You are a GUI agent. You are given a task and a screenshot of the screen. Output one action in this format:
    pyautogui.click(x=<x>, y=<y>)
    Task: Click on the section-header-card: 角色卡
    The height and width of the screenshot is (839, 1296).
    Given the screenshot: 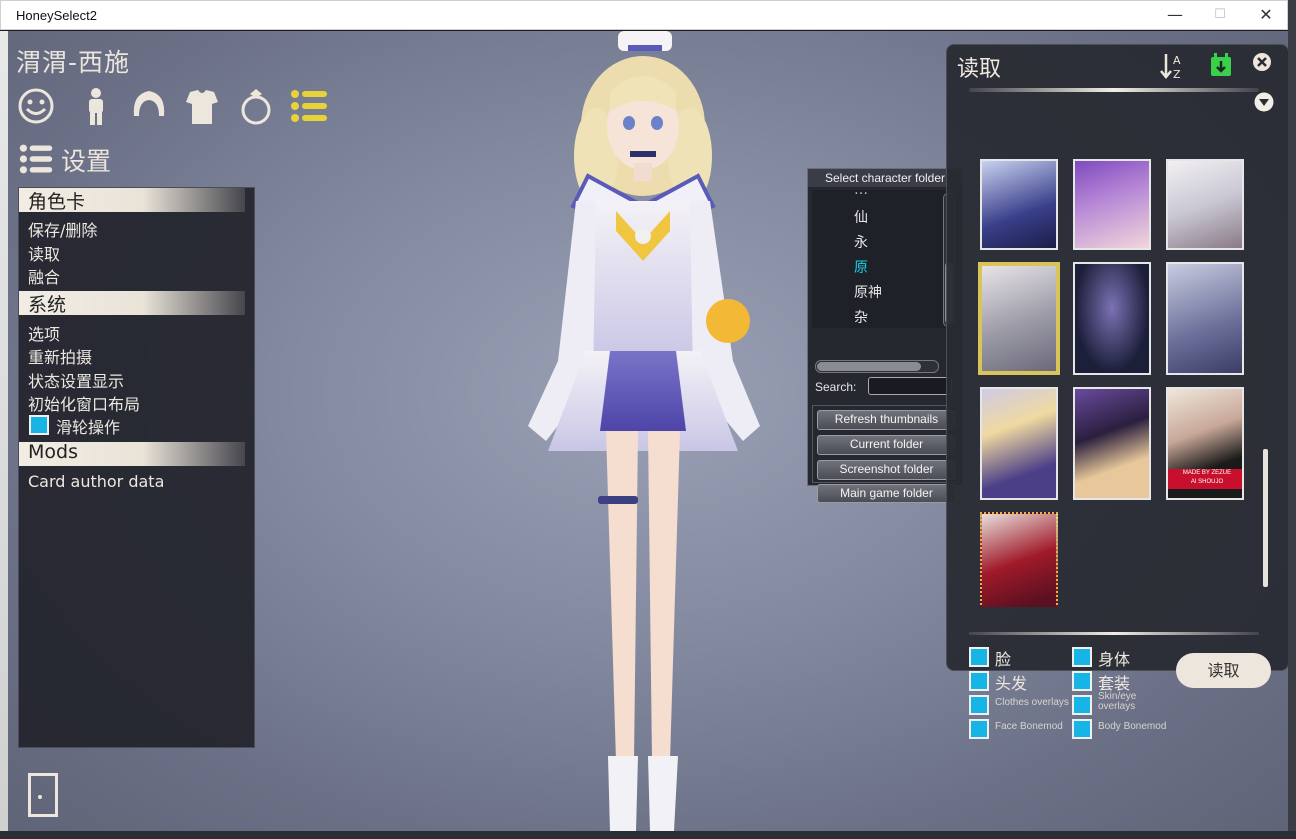 What is the action you would take?
    pyautogui.click(x=132, y=200)
    